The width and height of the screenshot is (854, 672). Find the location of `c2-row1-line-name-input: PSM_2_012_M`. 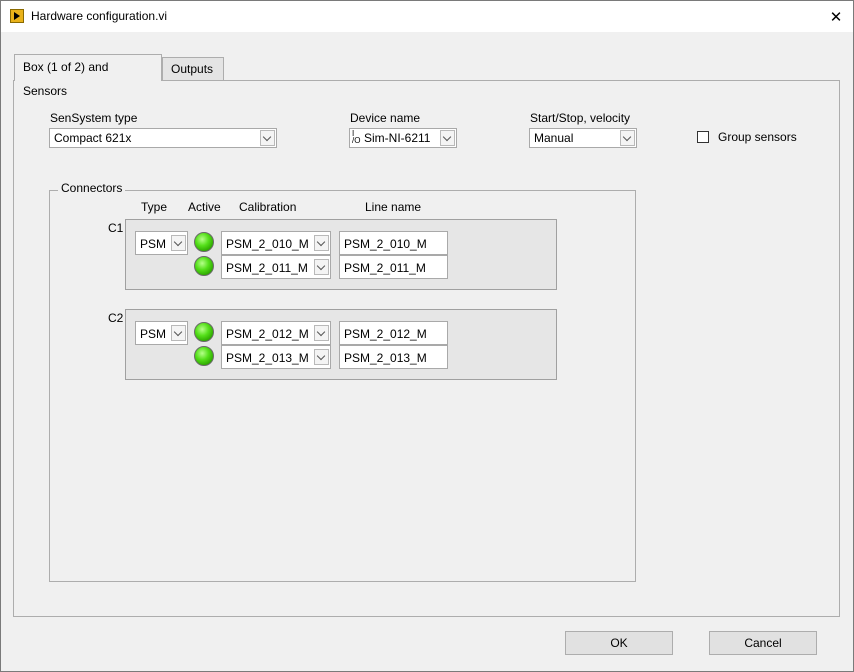

c2-row1-line-name-input: PSM_2_012_M is located at coordinates (393, 333).